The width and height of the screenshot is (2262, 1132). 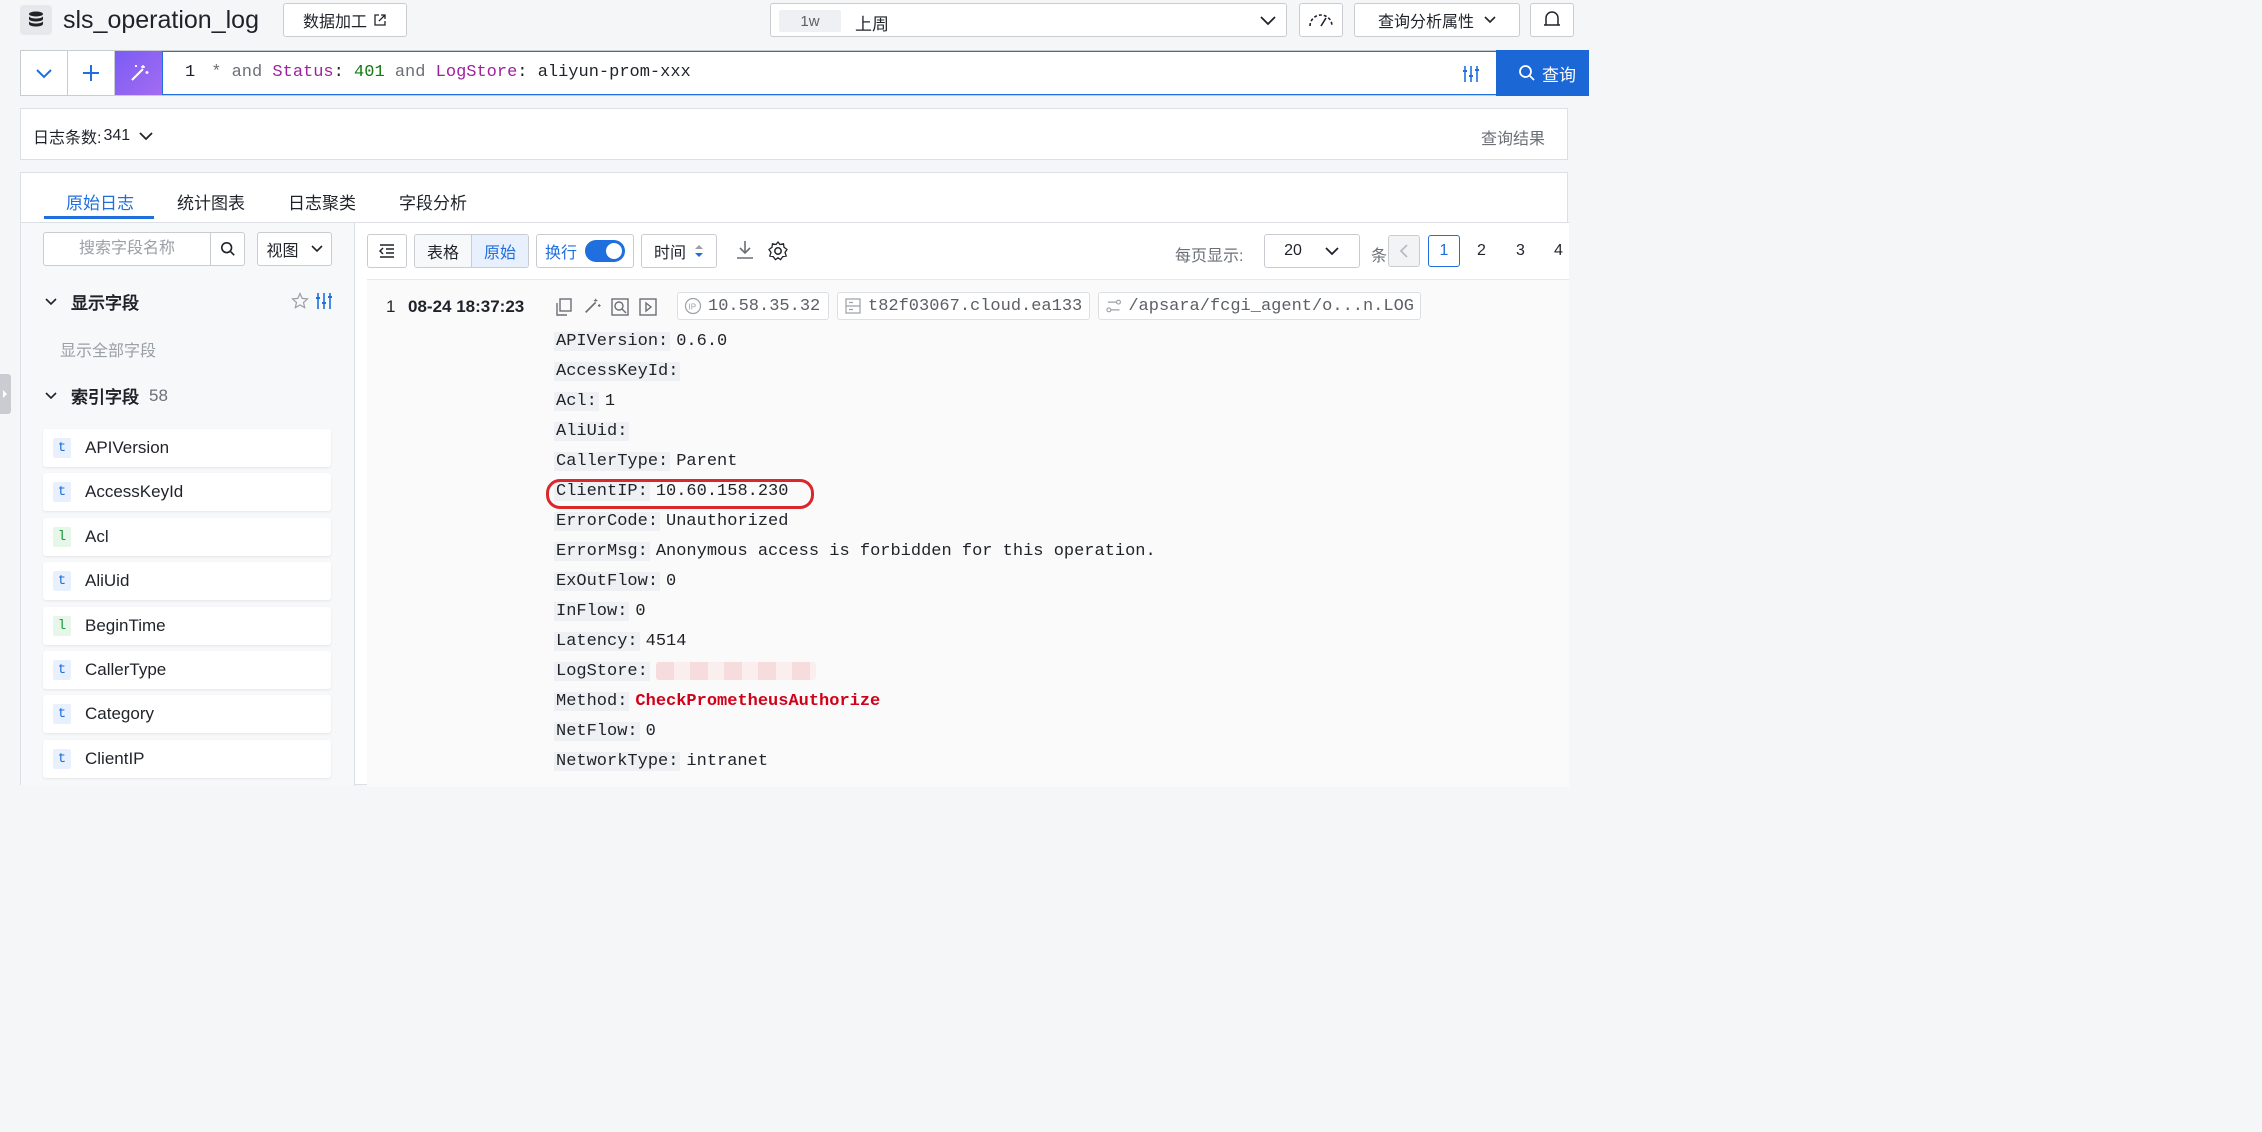 What do you see at coordinates (963, 306) in the screenshot?
I see `hostname-chip: t82f03067.cloud.ea133` at bounding box center [963, 306].